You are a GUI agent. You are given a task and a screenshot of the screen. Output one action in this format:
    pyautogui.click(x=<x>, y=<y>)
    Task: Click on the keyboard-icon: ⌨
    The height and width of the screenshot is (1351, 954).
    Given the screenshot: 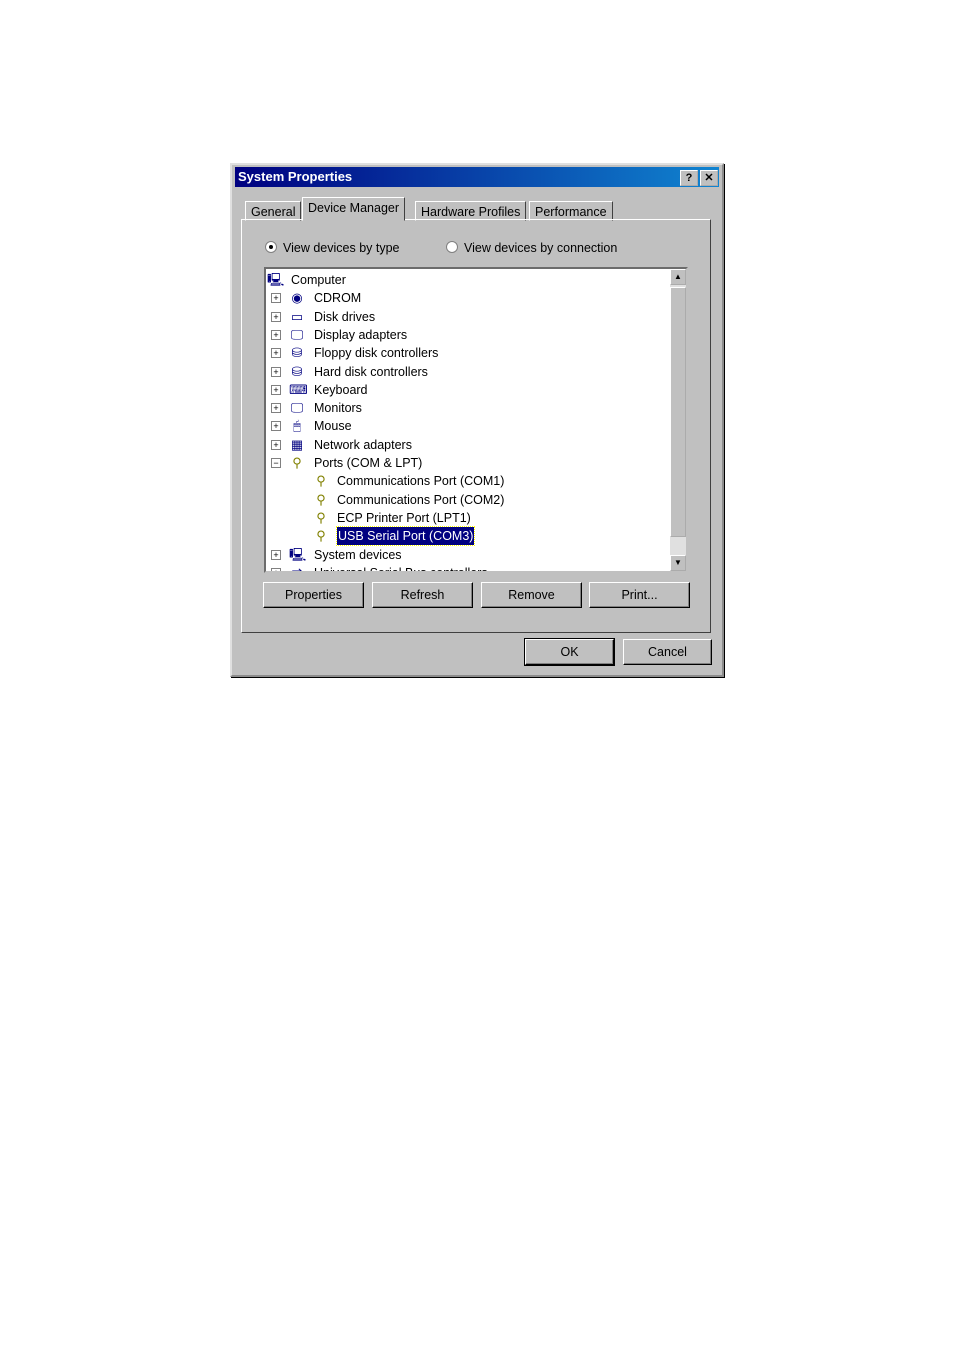 What is the action you would take?
    pyautogui.click(x=298, y=389)
    